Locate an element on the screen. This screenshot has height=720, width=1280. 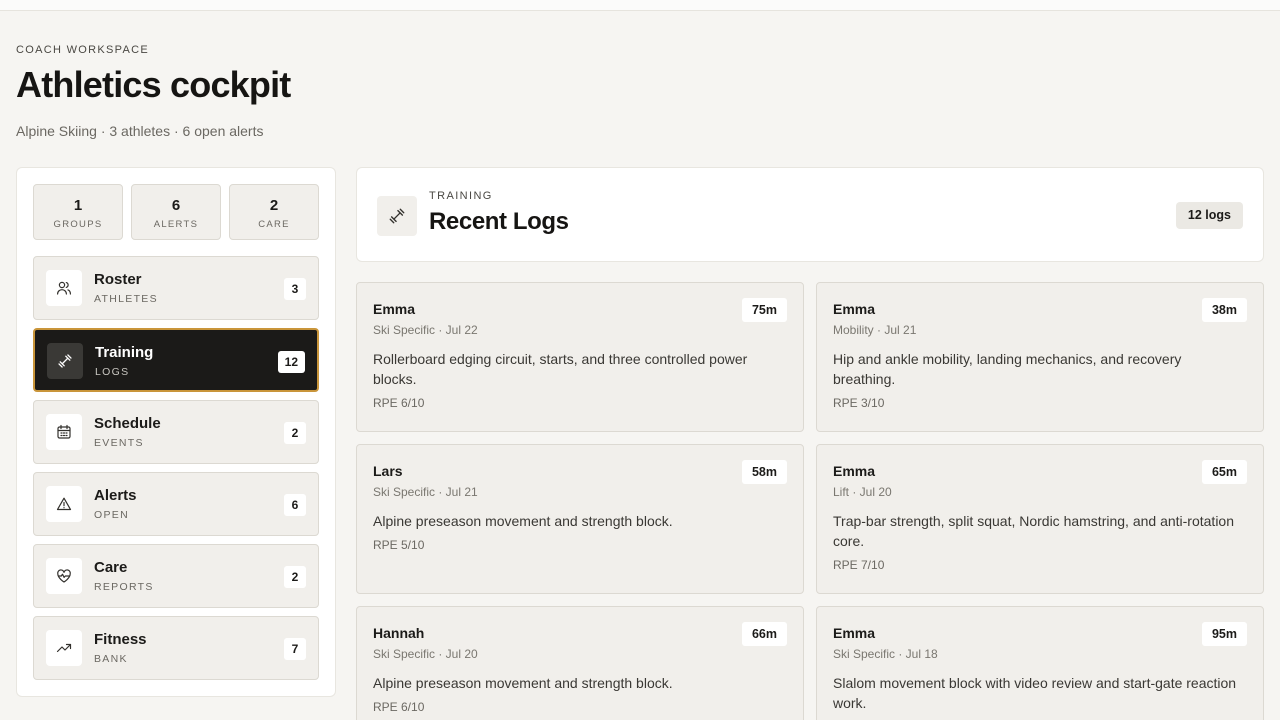
sidebar-item-label: Care is located at coordinates (111, 567).